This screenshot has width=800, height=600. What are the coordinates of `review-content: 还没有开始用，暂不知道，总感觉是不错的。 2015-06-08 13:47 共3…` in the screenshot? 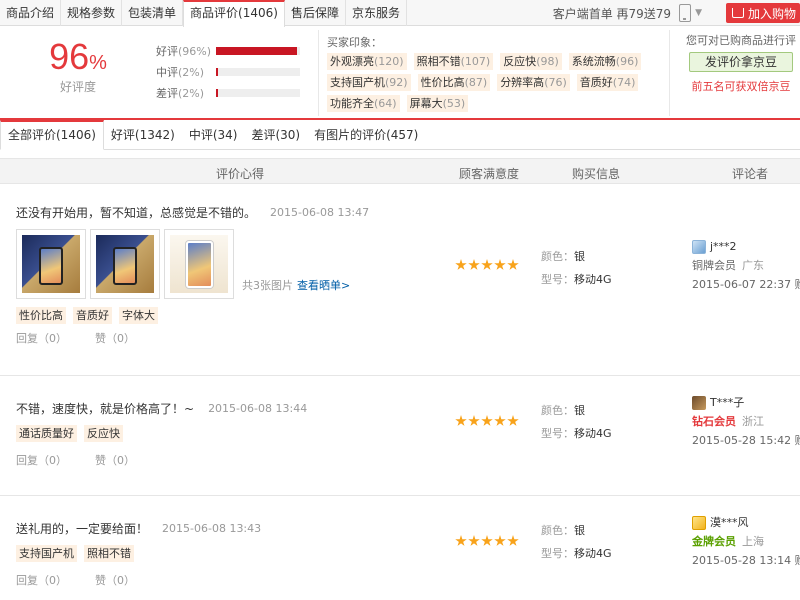 It's located at (226, 275).